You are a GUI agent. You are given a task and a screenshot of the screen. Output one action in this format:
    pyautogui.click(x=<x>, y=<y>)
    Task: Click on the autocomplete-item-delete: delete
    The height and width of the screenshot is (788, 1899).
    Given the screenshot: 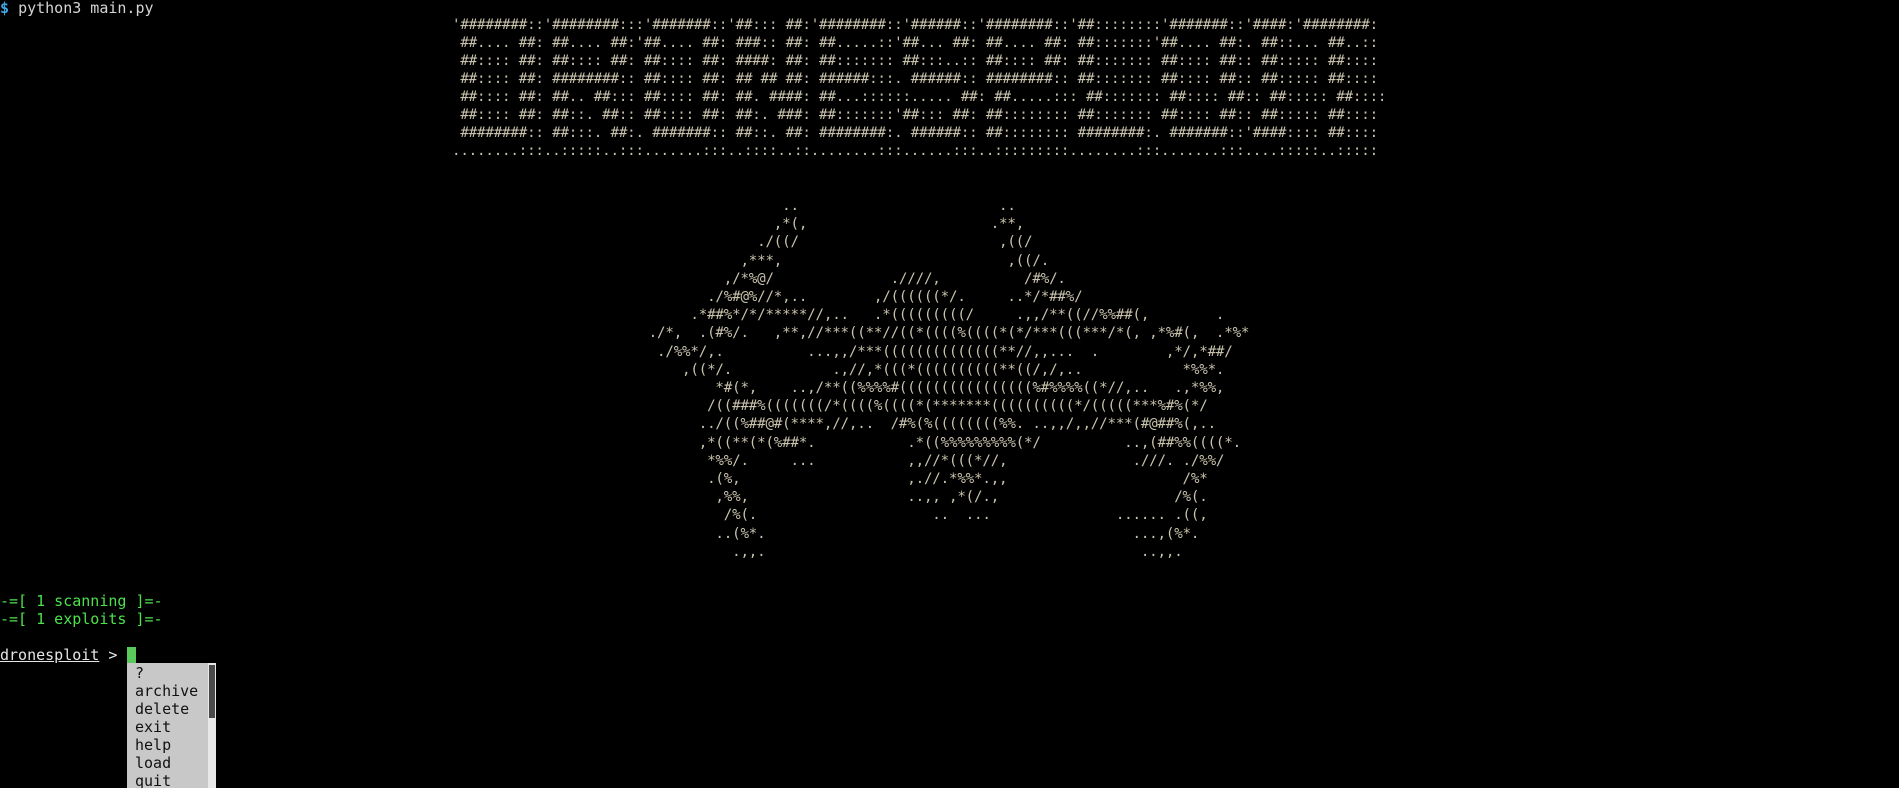 What is the action you would take?
    pyautogui.click(x=162, y=709)
    